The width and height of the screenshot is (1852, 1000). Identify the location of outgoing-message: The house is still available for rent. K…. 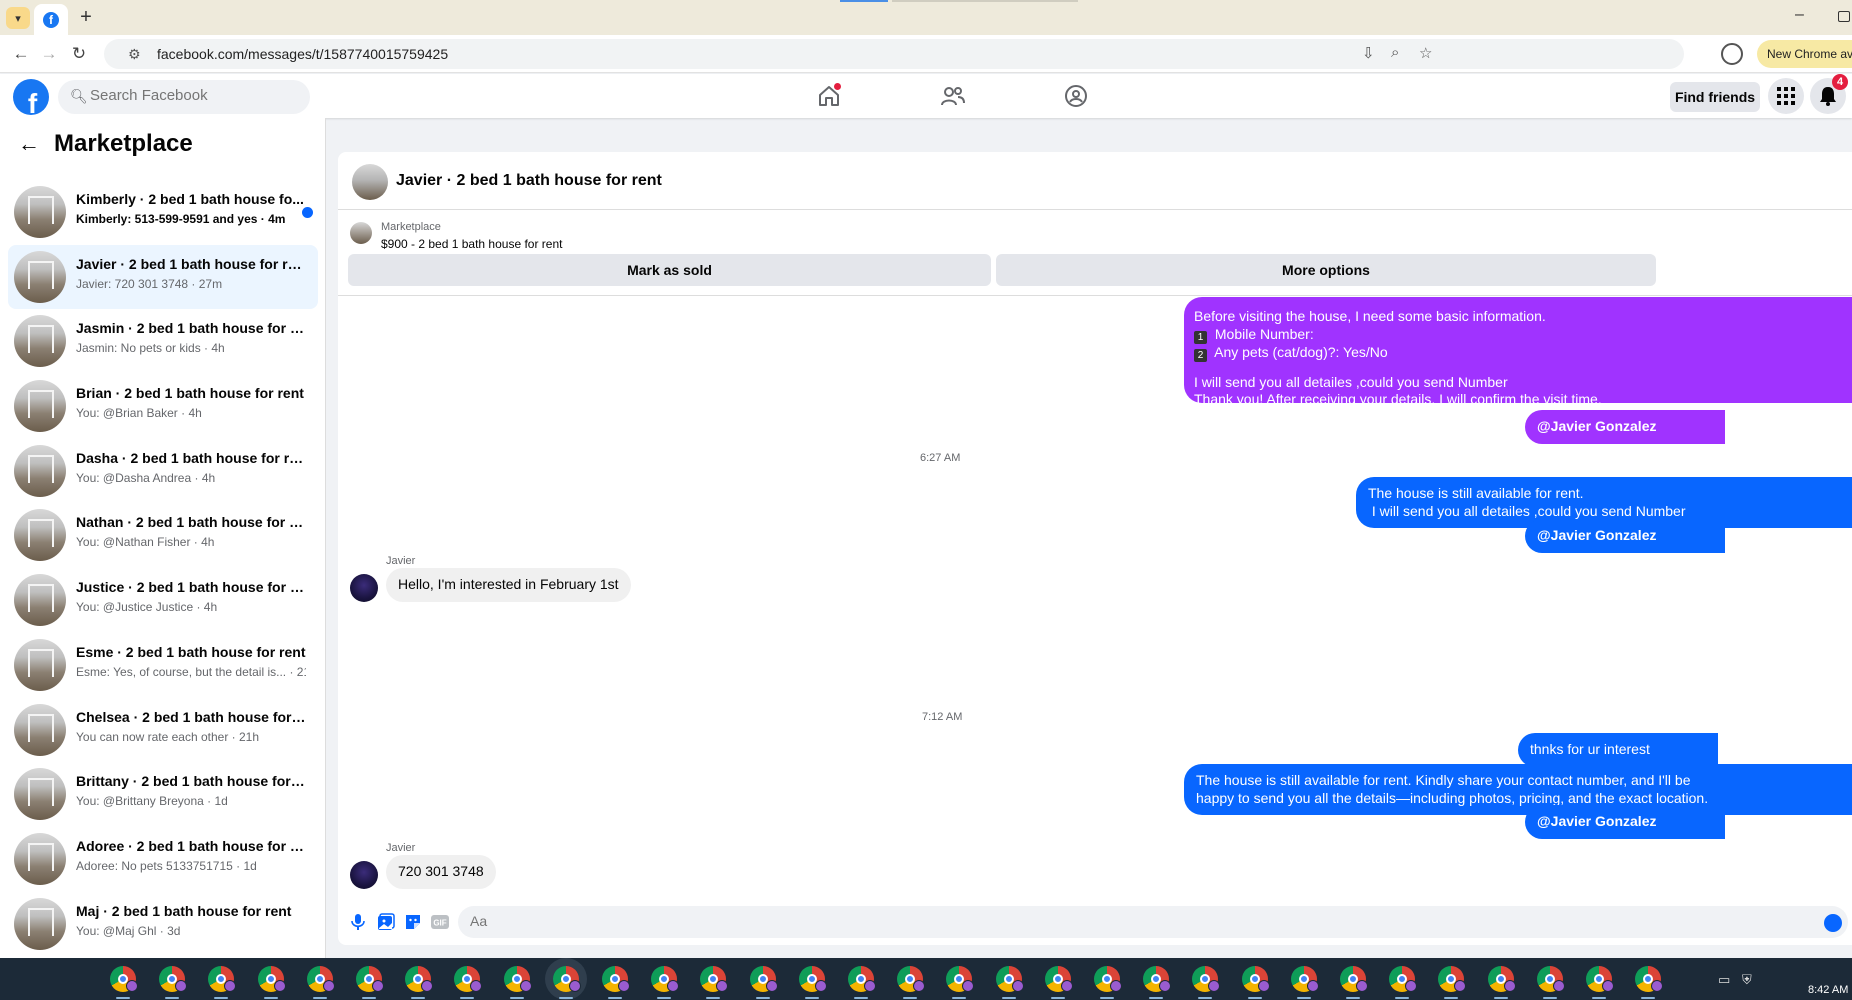
(1518, 789).